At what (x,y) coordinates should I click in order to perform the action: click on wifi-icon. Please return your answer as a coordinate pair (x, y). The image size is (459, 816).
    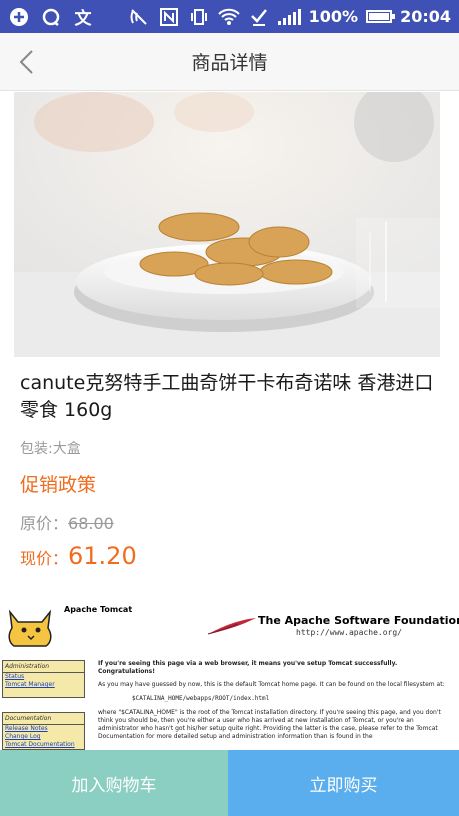
    Looking at the image, I should click on (228, 17).